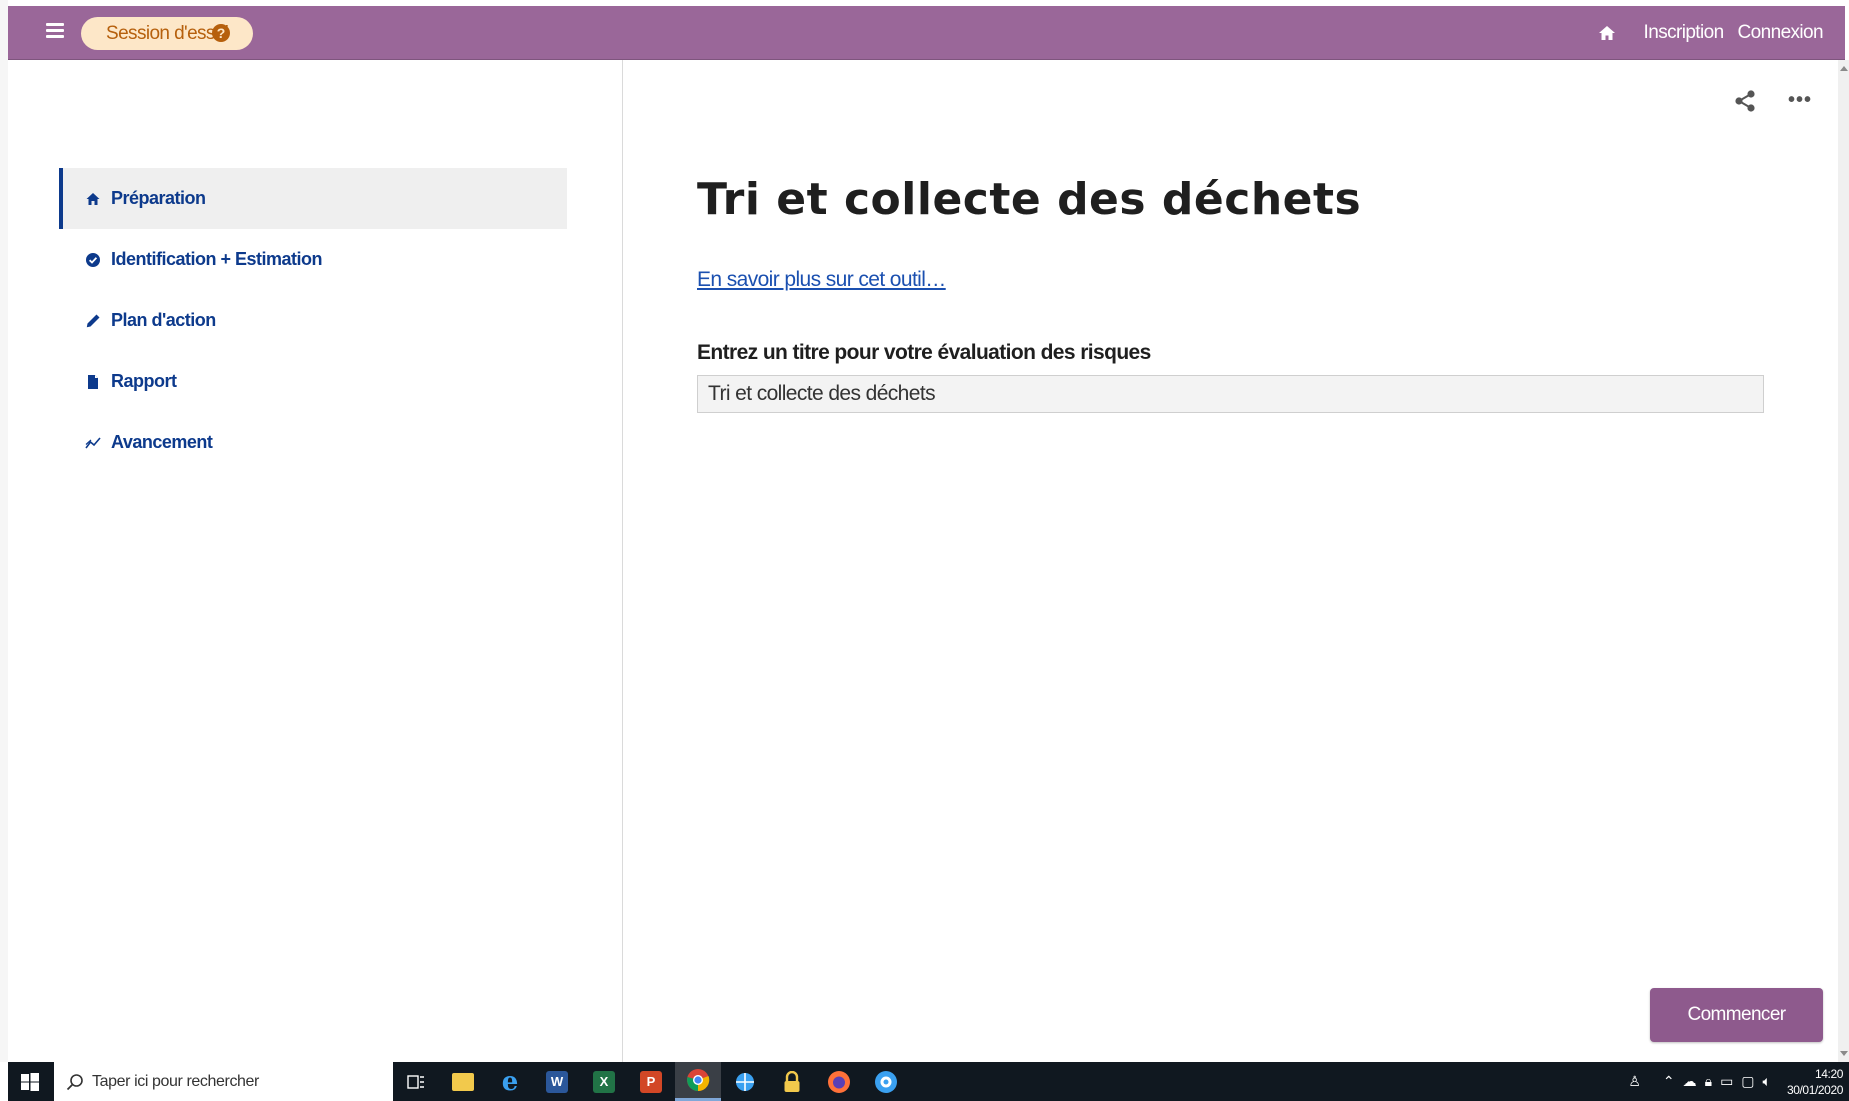 The width and height of the screenshot is (1849, 1101). I want to click on network-icon: ▢, so click(1747, 1081).